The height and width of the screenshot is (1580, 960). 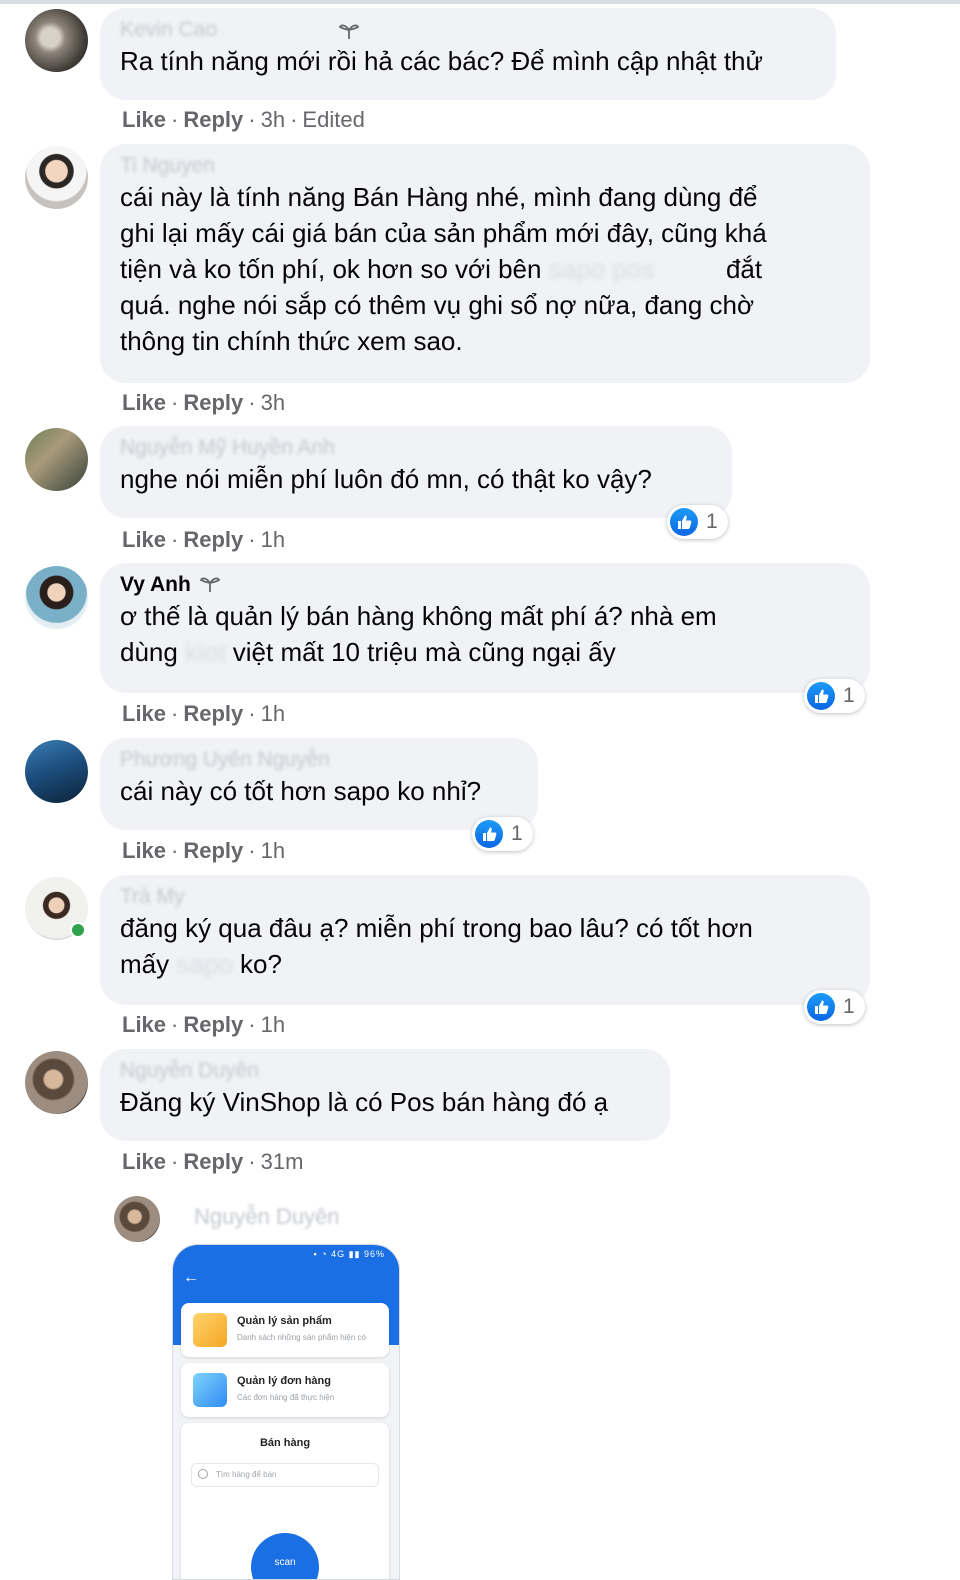 What do you see at coordinates (210, 1330) in the screenshot?
I see `products-icon` at bounding box center [210, 1330].